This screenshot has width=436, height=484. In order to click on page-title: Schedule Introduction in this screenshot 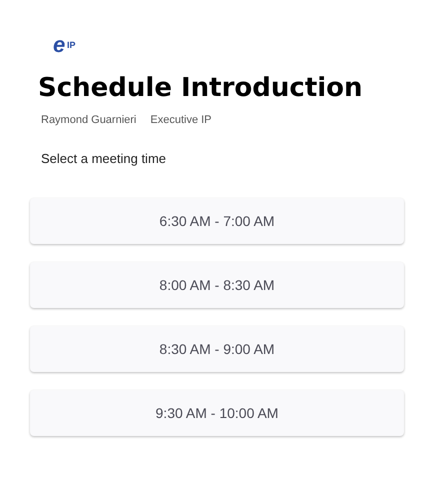, I will do `click(201, 88)`.